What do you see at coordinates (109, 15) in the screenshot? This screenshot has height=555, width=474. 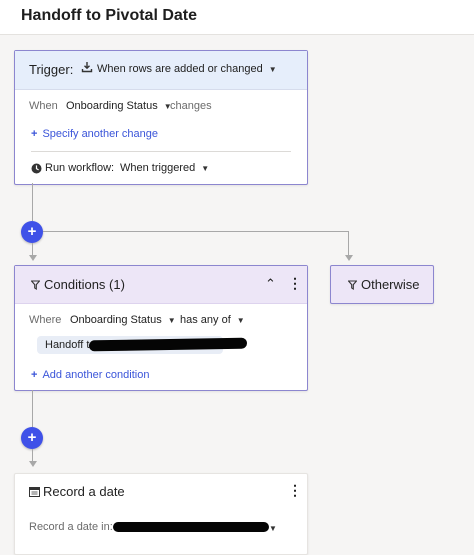 I see `page-title: Handoff to Pivotal Date` at bounding box center [109, 15].